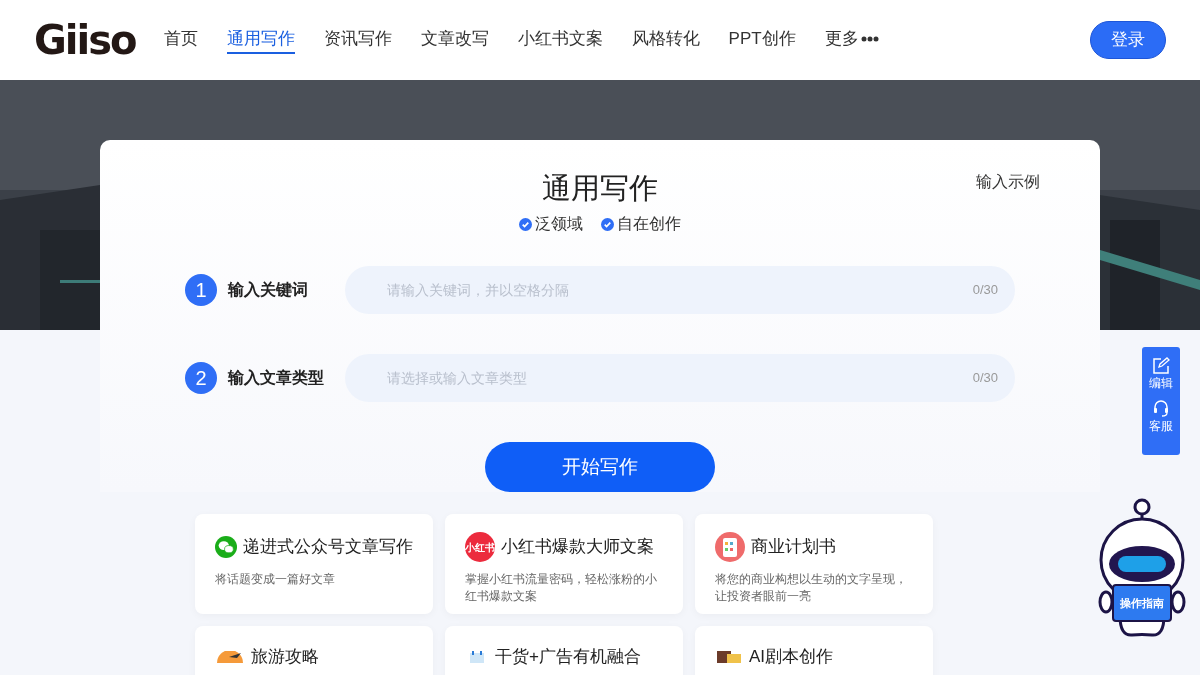  Describe the element at coordinates (1142, 603) in the screenshot. I see `guide-label: 操作指南` at that location.